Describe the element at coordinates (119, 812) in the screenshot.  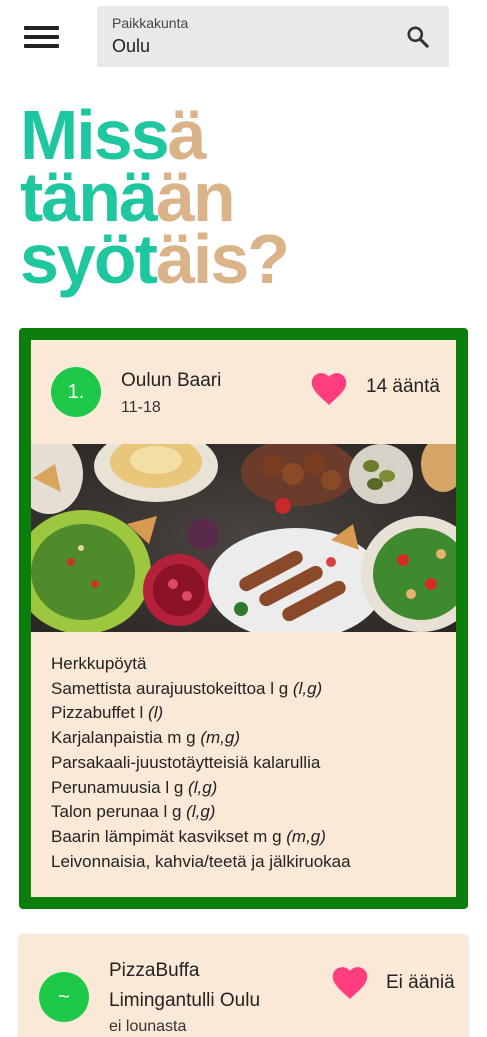
I see `dish-name: Talon perunaa l g` at that location.